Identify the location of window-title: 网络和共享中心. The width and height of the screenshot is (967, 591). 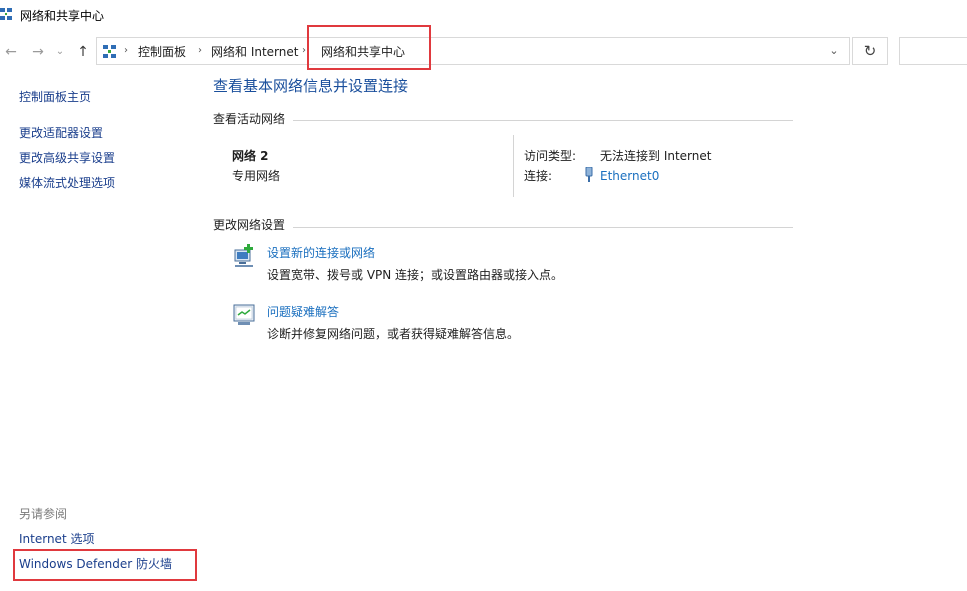
(62, 16).